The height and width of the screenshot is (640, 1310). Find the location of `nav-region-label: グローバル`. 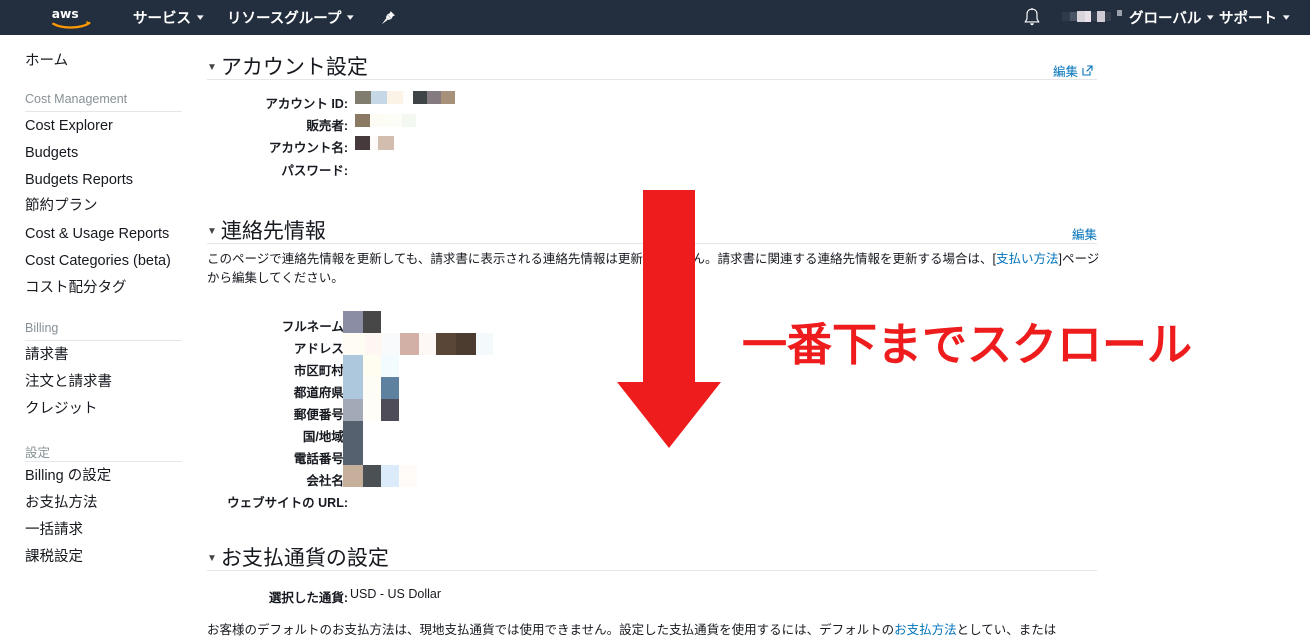

nav-region-label: グローバル is located at coordinates (1165, 19).